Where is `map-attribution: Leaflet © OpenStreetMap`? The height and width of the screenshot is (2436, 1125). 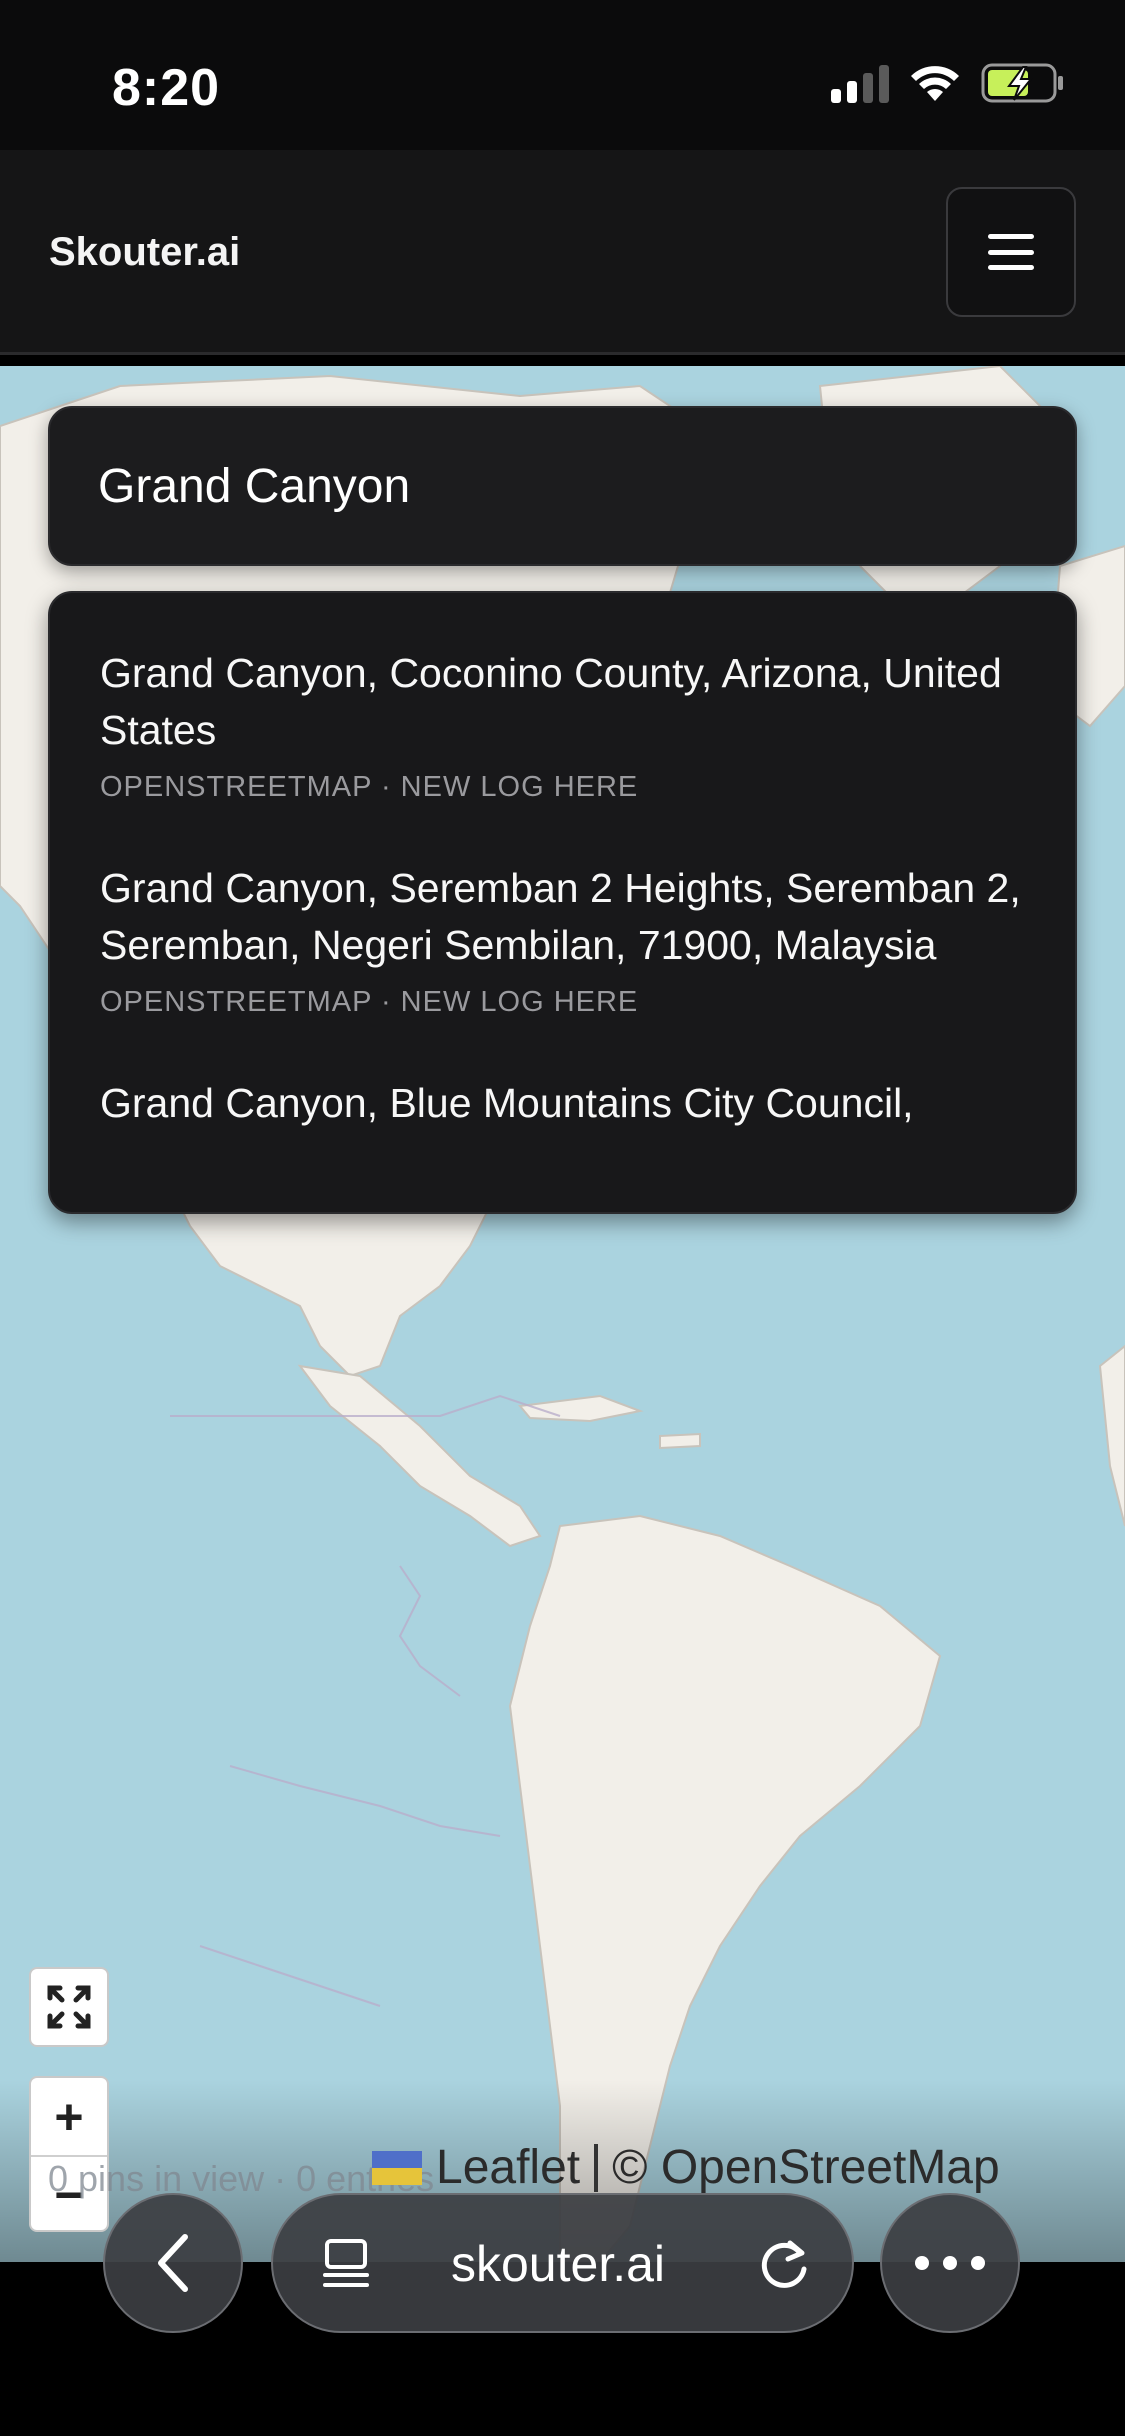 map-attribution: Leaflet © OpenStreetMap is located at coordinates (686, 2167).